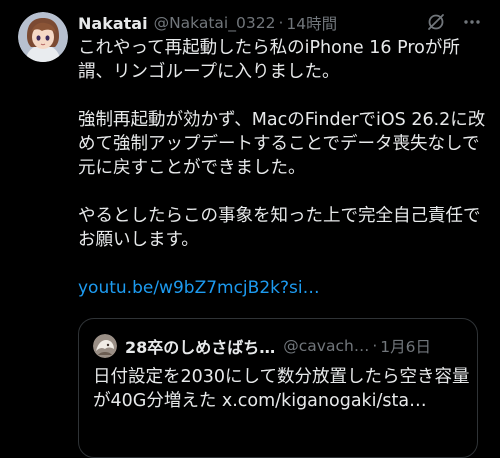 This screenshot has height=458, width=500. Describe the element at coordinates (105, 346) in the screenshot. I see `quoted-avatar` at that location.